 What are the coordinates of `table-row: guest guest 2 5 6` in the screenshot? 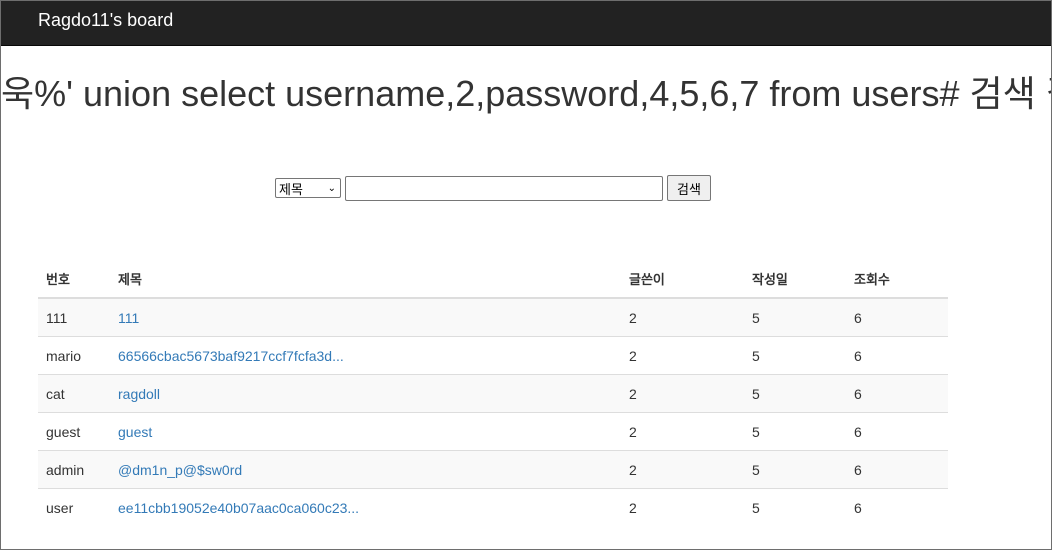 It's located at (493, 431).